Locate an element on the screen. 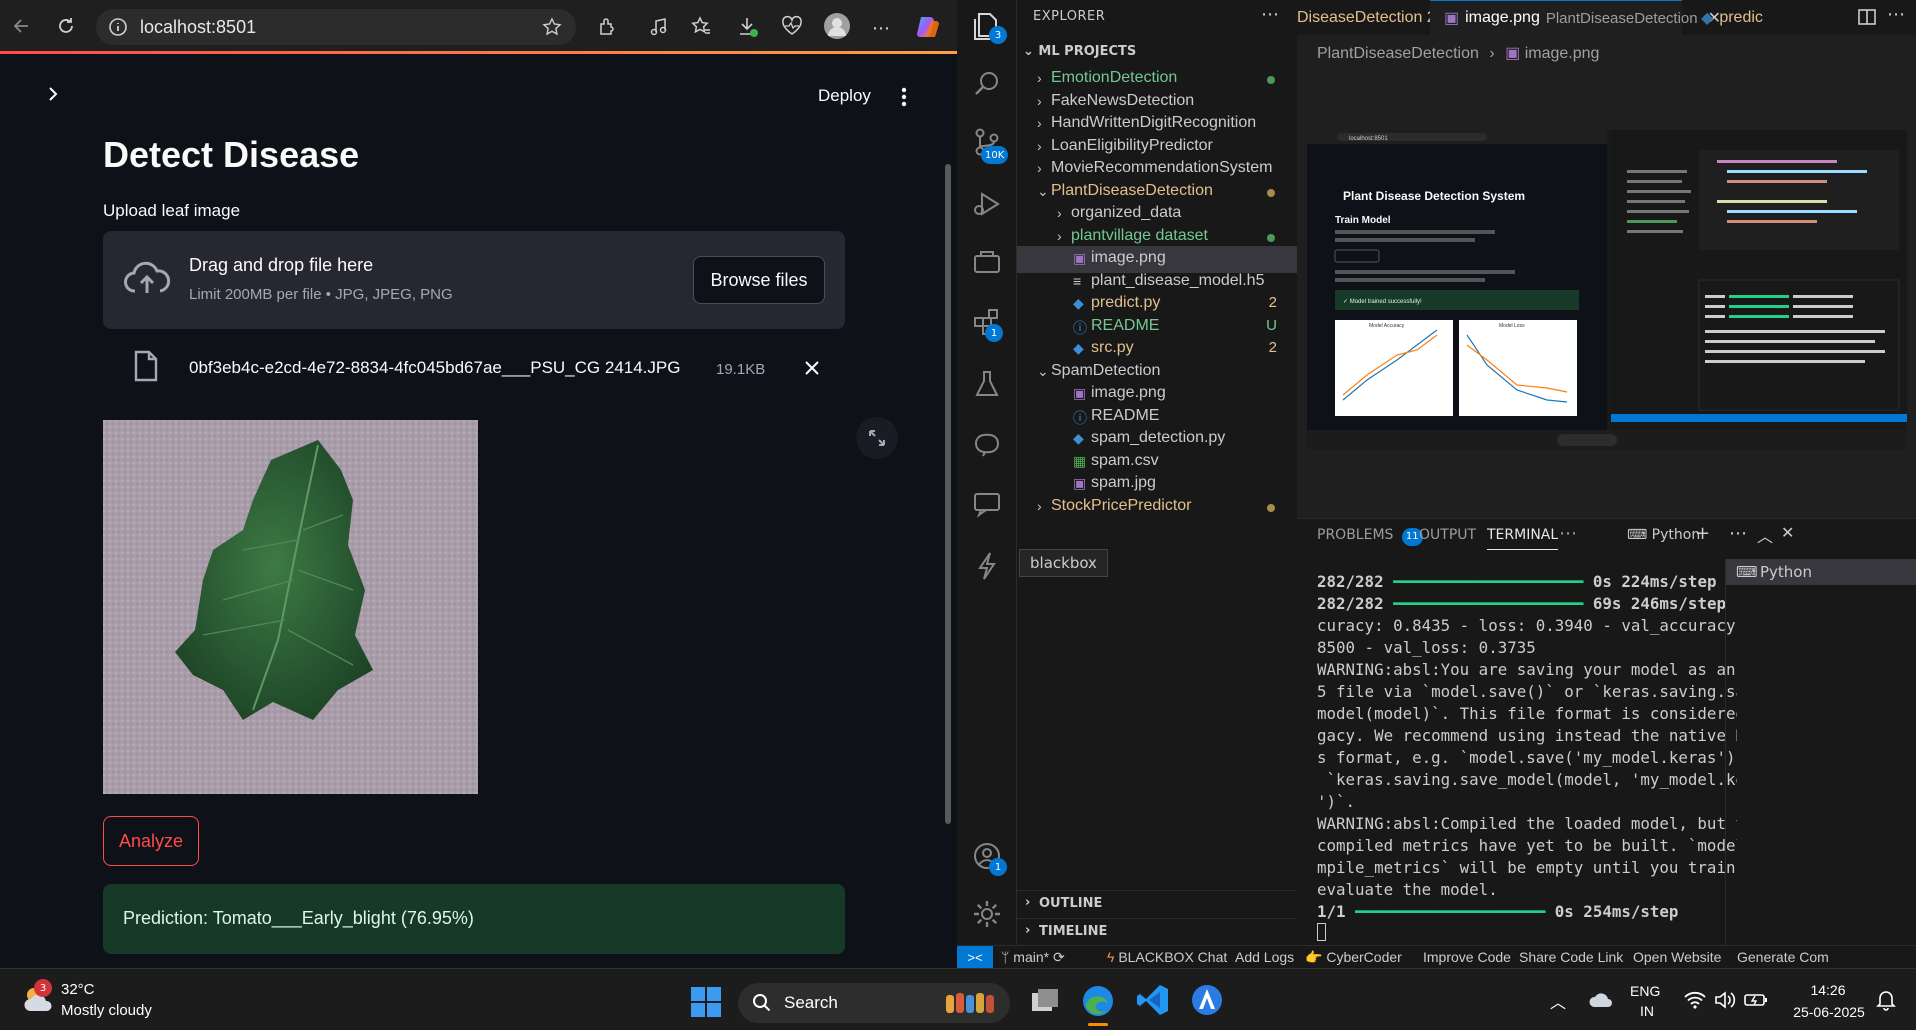 The height and width of the screenshot is (1030, 1916). performance-heart-icon is located at coordinates (792, 26).